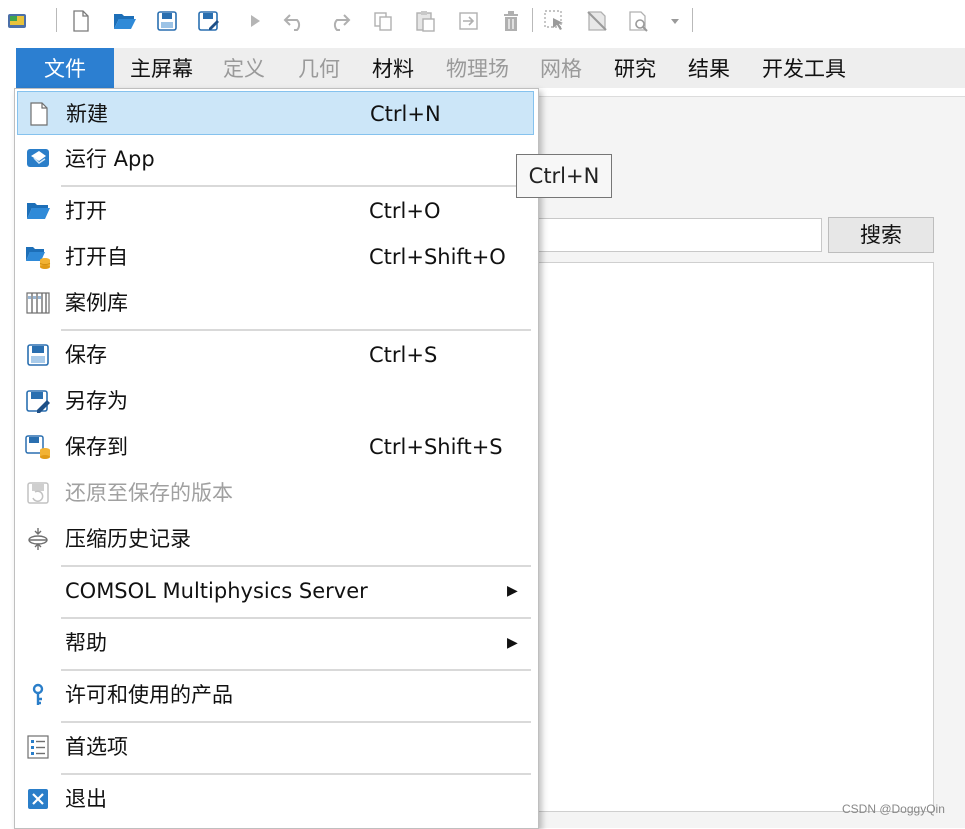 The width and height of the screenshot is (965, 829). Describe the element at coordinates (675, 21) in the screenshot. I see `customize-dropdown-icon` at that location.